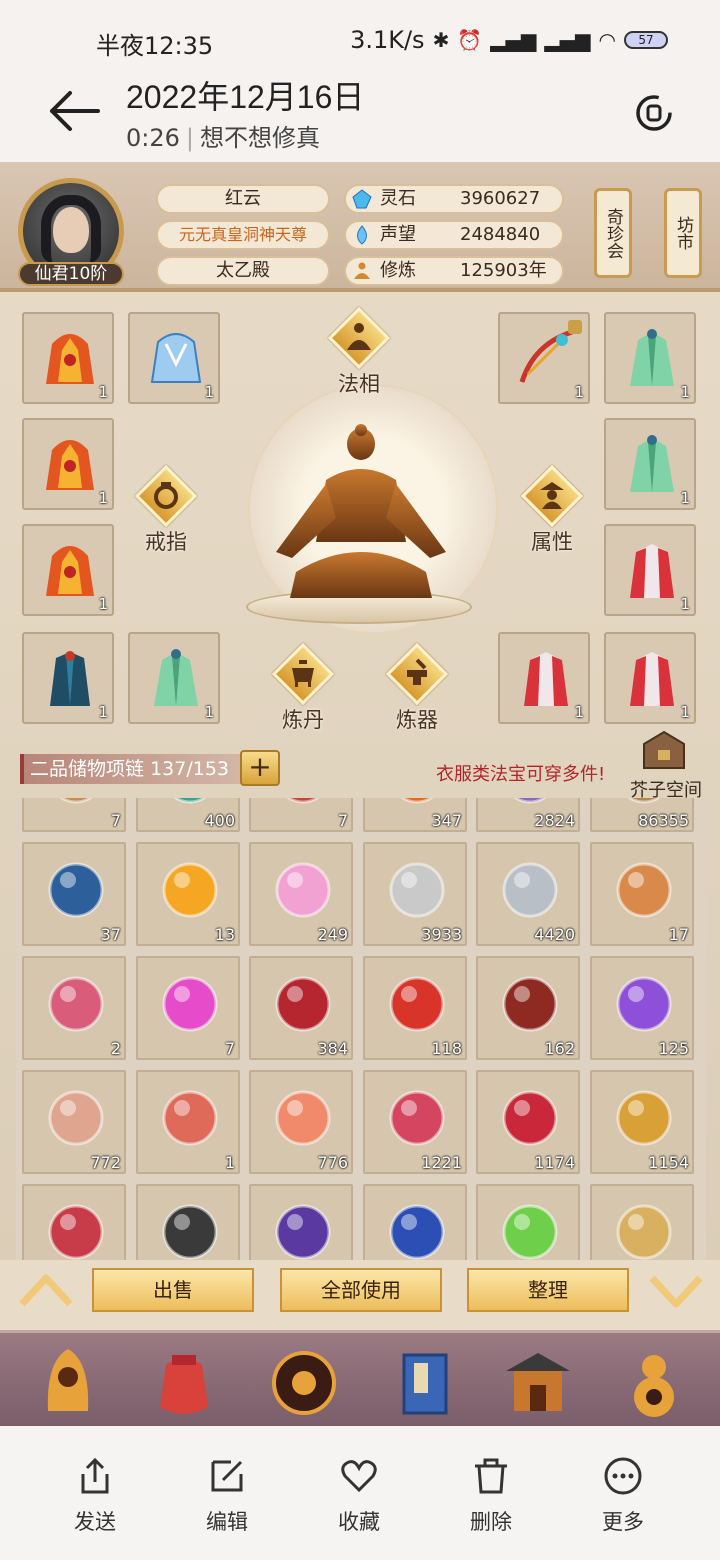  What do you see at coordinates (417, 1118) in the screenshot?
I see `berry-icon` at bounding box center [417, 1118].